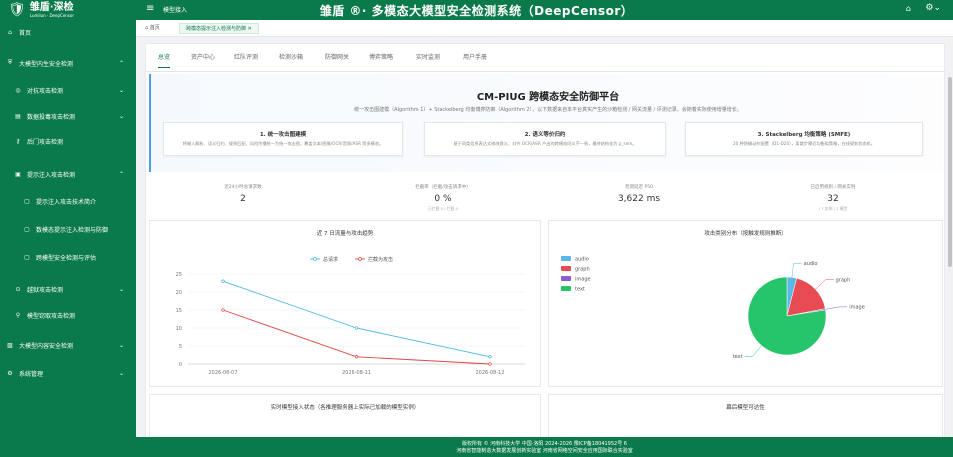  What do you see at coordinates (857, 308) in the screenshot?
I see `pie-label: image` at bounding box center [857, 308].